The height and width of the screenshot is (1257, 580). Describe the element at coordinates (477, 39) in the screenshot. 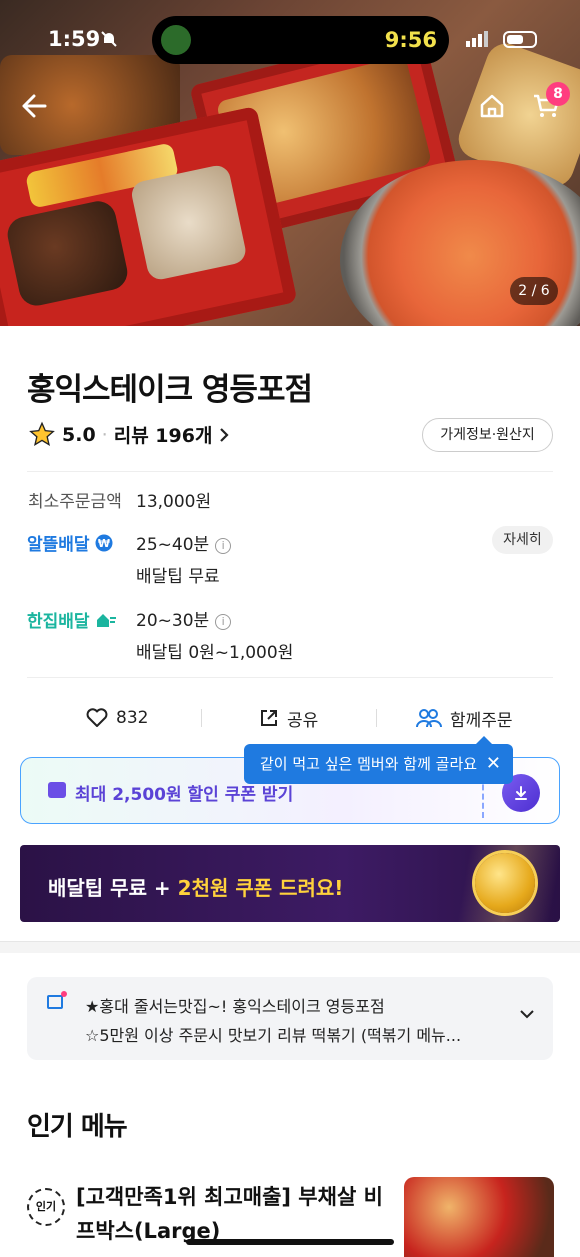

I see `signal-icon` at that location.